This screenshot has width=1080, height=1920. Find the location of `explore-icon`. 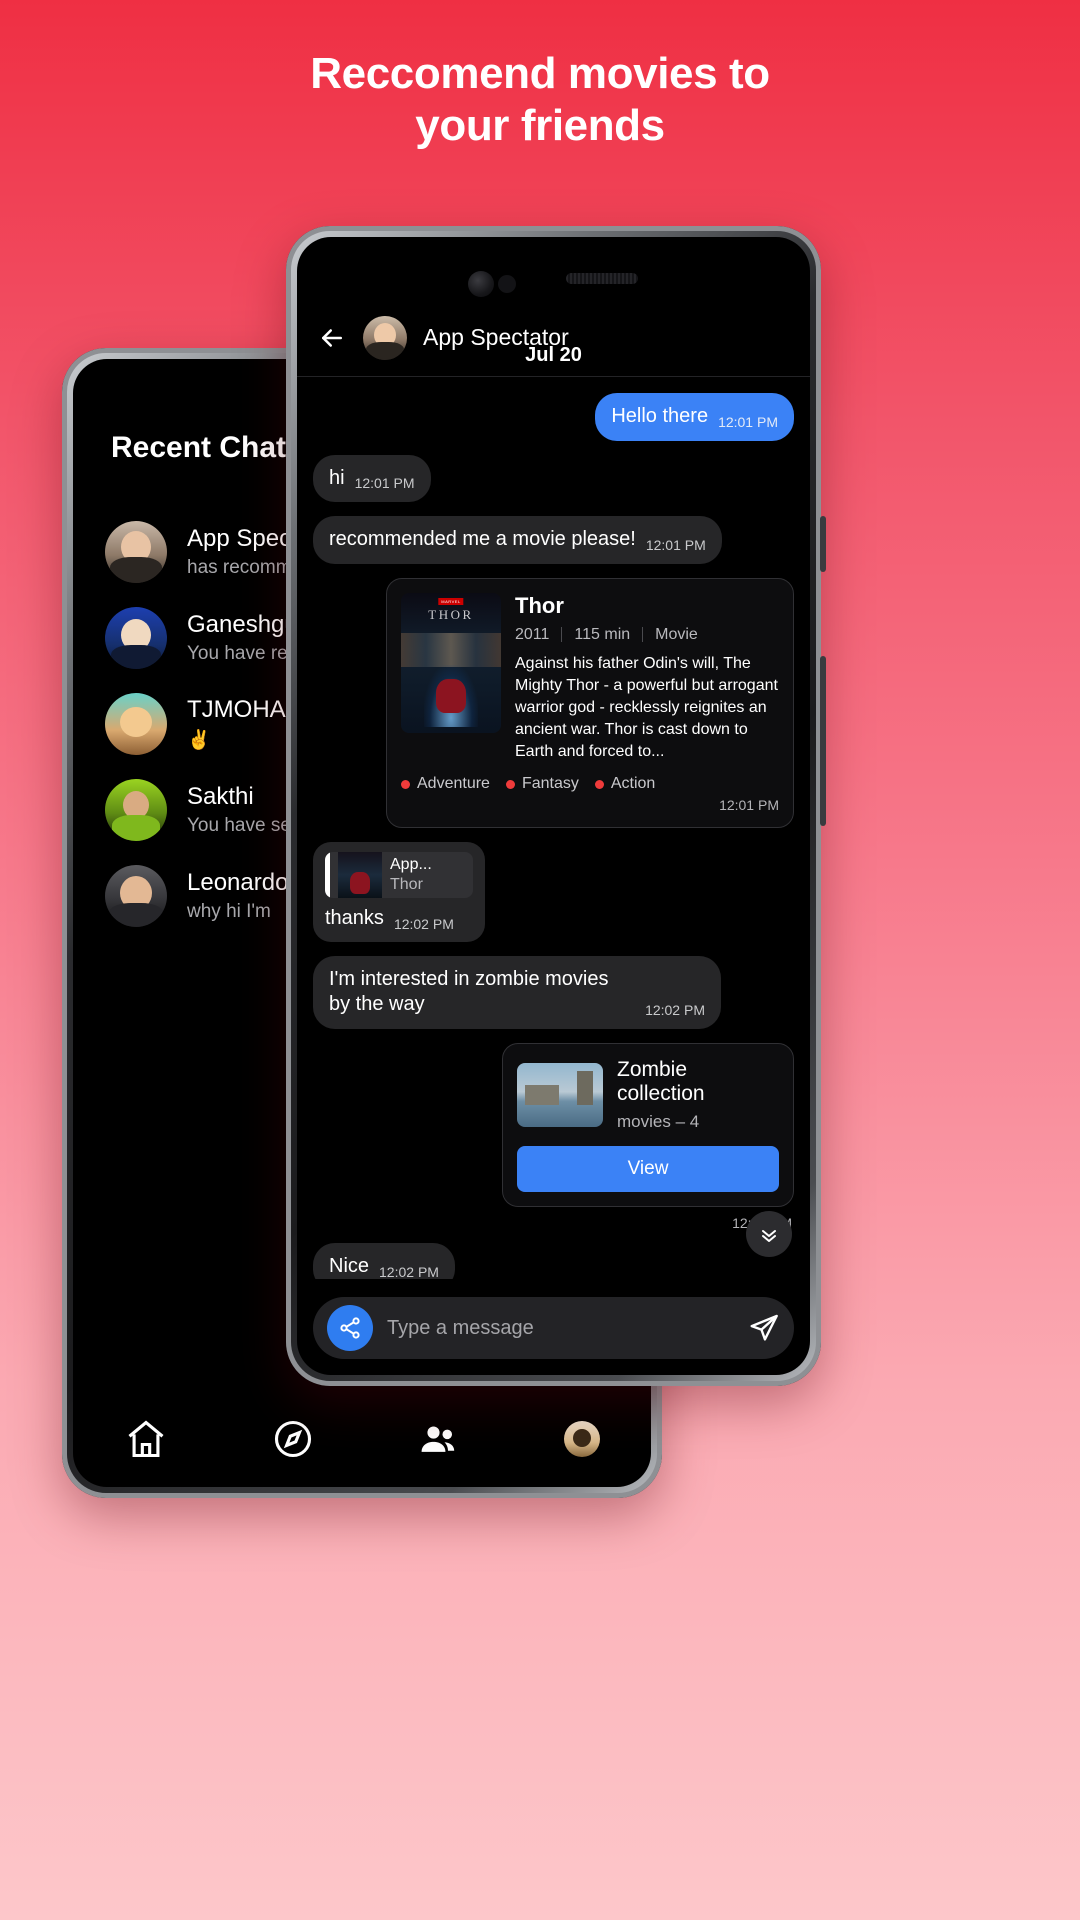

explore-icon is located at coordinates (293, 1439).